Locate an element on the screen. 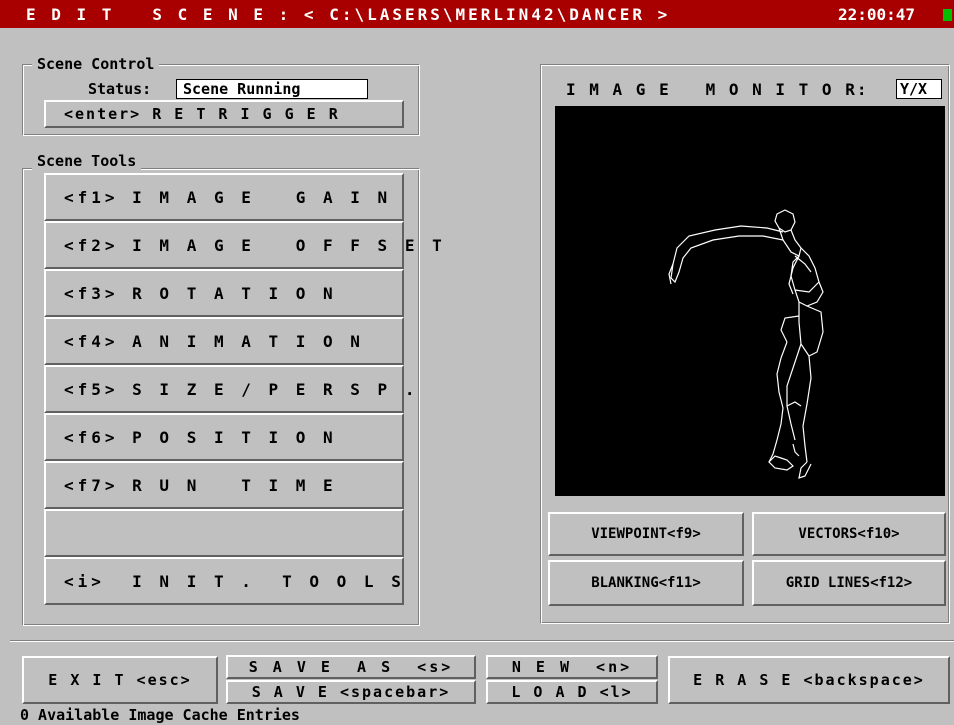 The width and height of the screenshot is (954, 725). image-monitor-label: I M A G E M O N I T O R: is located at coordinates (717, 89).